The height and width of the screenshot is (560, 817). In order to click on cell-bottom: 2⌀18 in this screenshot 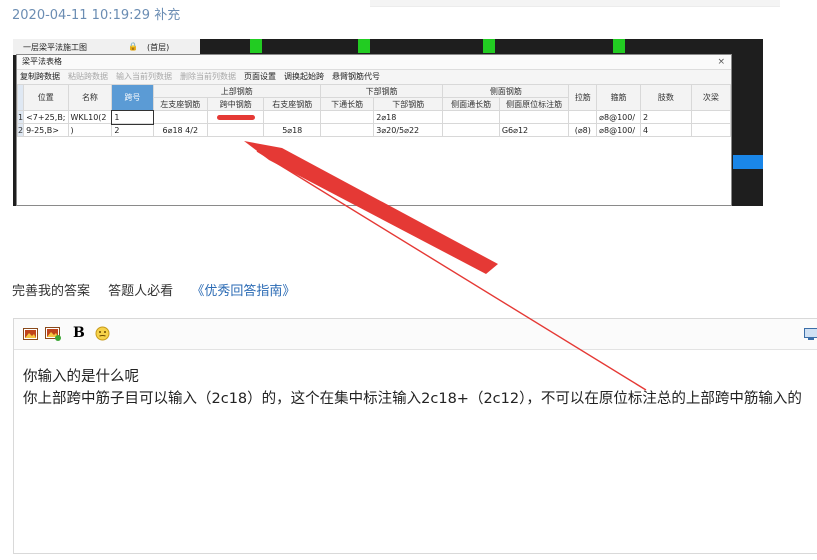, I will do `click(408, 117)`.